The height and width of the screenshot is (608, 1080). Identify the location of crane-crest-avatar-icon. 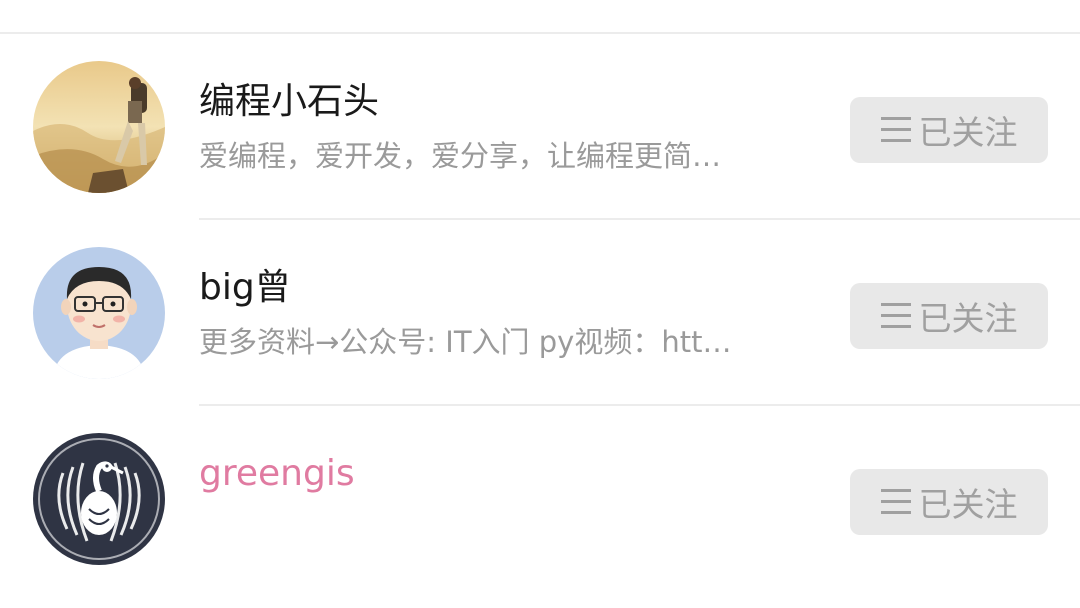
(99, 499).